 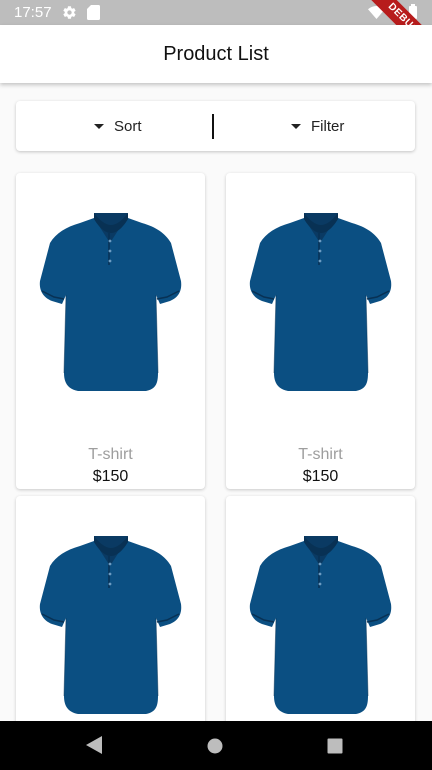 What do you see at coordinates (213, 126) in the screenshot?
I see `divider` at bounding box center [213, 126].